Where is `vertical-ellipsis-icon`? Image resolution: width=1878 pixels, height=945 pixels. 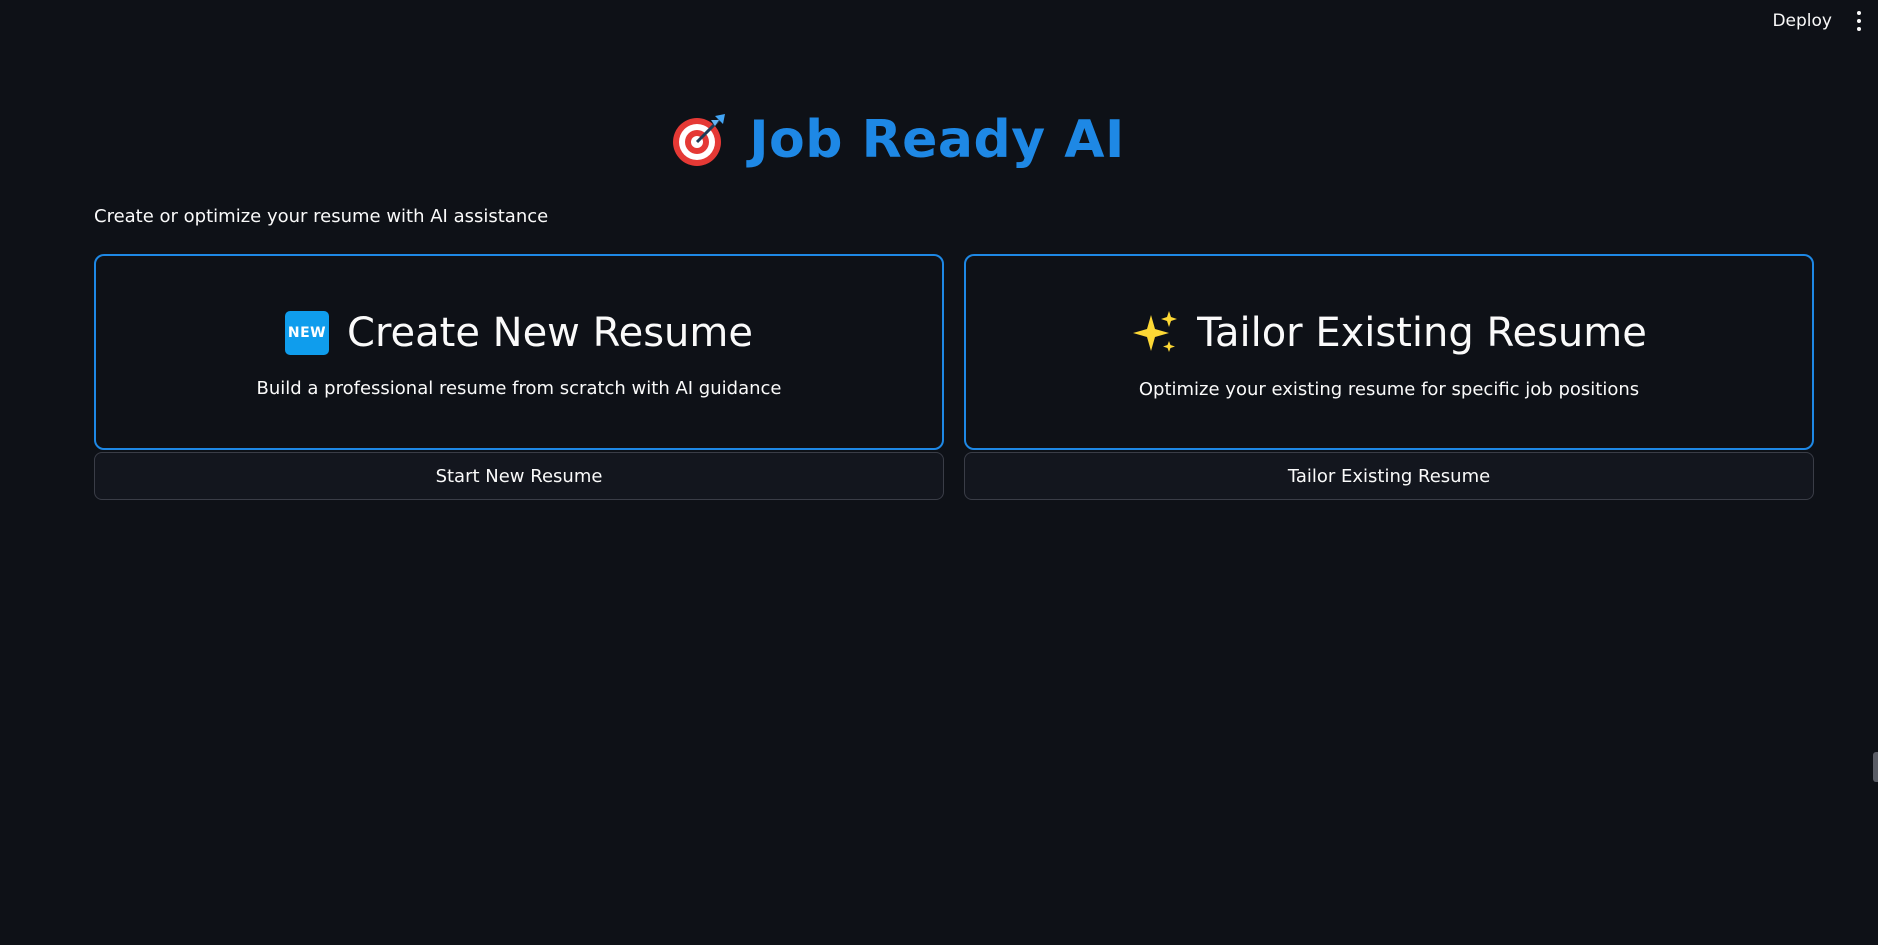 vertical-ellipsis-icon is located at coordinates (1859, 21).